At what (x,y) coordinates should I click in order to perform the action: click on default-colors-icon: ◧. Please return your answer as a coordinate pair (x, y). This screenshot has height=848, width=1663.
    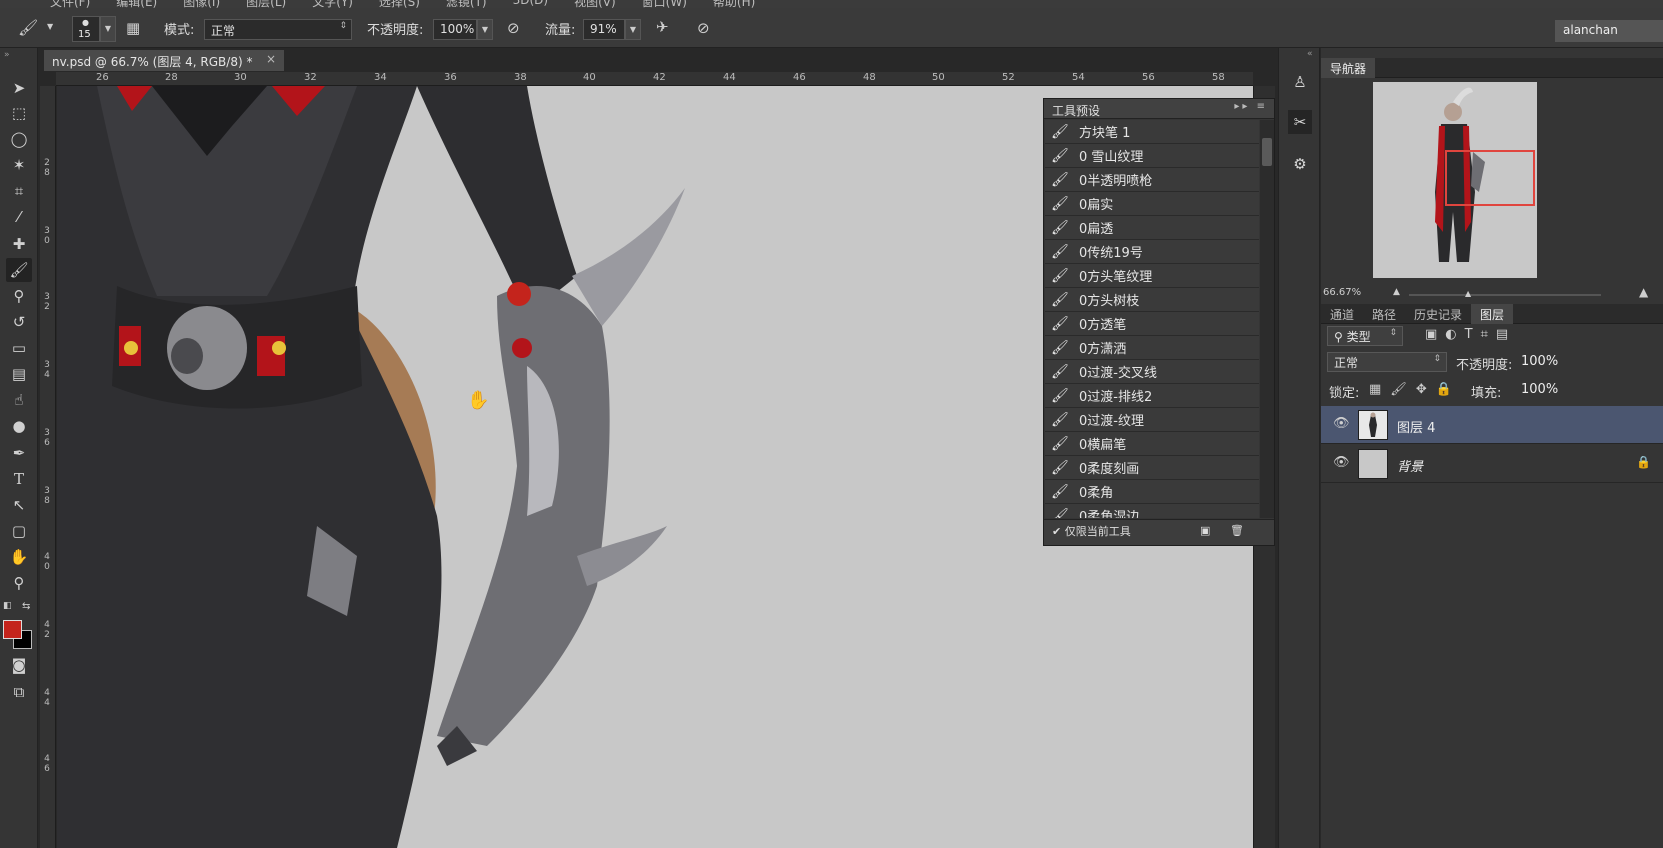
    Looking at the image, I should click on (7, 606).